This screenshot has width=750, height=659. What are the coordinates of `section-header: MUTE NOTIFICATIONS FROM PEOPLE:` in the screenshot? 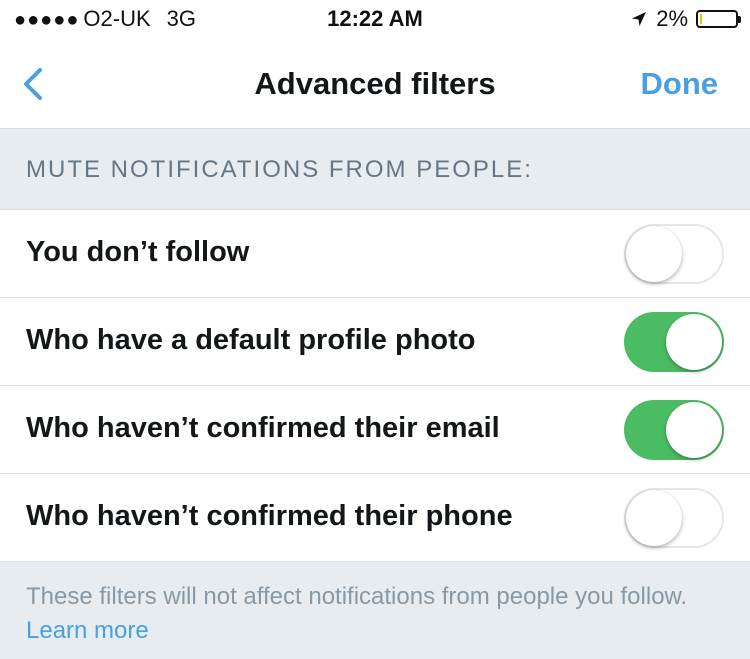 It's located at (375, 169).